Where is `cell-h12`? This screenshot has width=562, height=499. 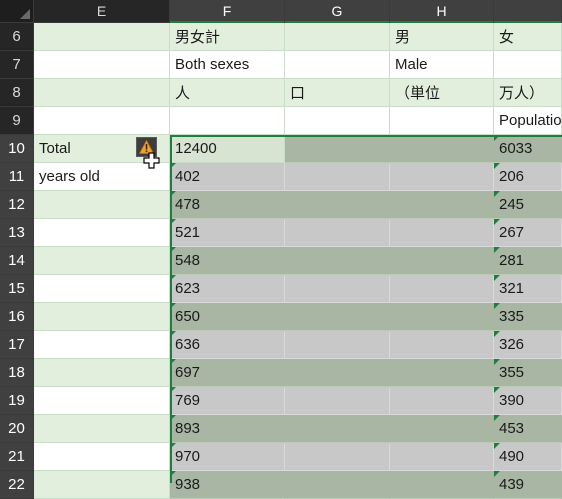
cell-h12 is located at coordinates (442, 205).